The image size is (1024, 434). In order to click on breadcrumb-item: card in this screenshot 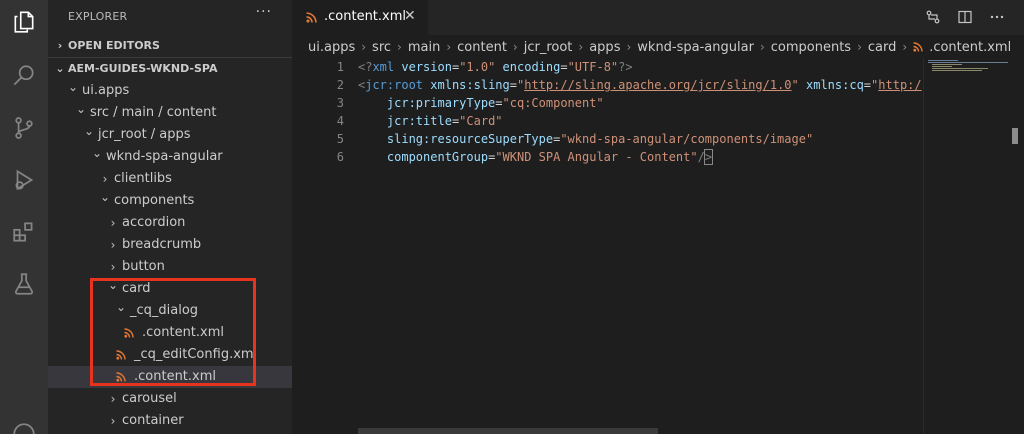, I will do `click(882, 47)`.